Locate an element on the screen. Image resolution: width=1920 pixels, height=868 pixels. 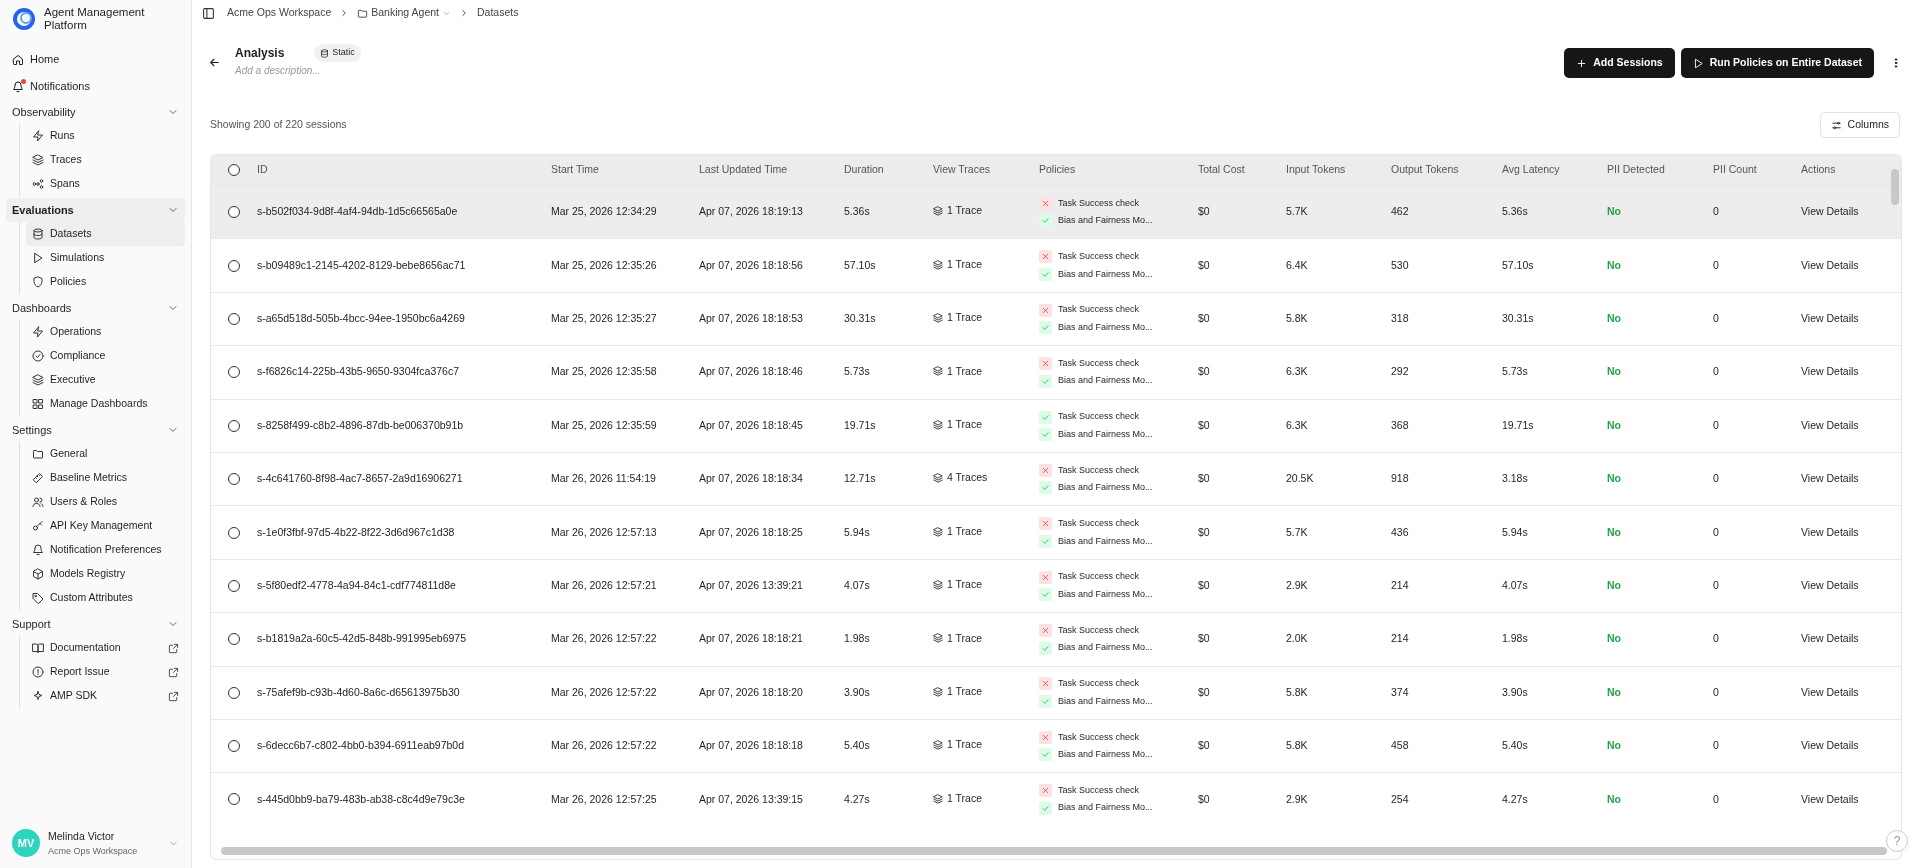
sidebar-item: AMP SDK is located at coordinates (105, 696).